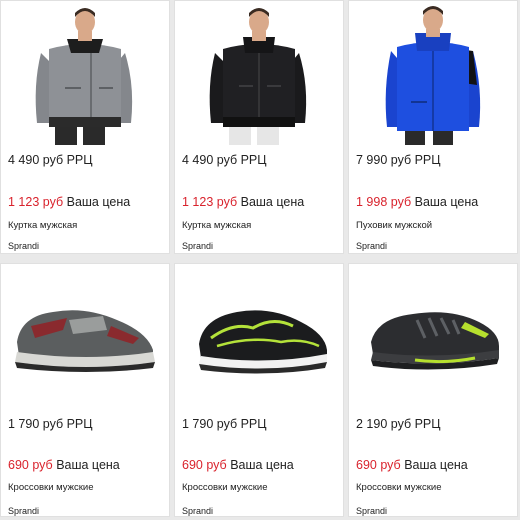 This screenshot has width=520, height=520. I want to click on your-price: 1 998 руб Ваша цена, so click(417, 202).